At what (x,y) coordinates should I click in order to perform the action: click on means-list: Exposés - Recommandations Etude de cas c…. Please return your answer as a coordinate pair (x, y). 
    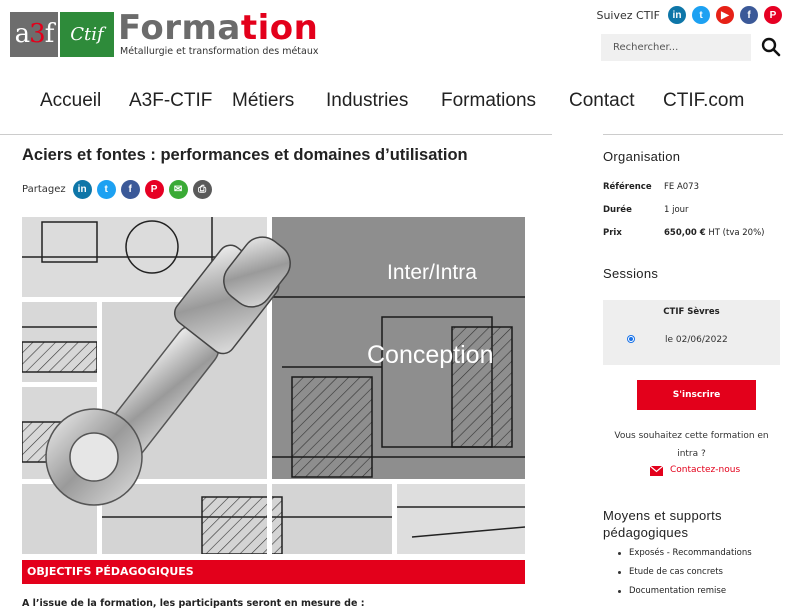
    Looking at the image, I should click on (685, 576).